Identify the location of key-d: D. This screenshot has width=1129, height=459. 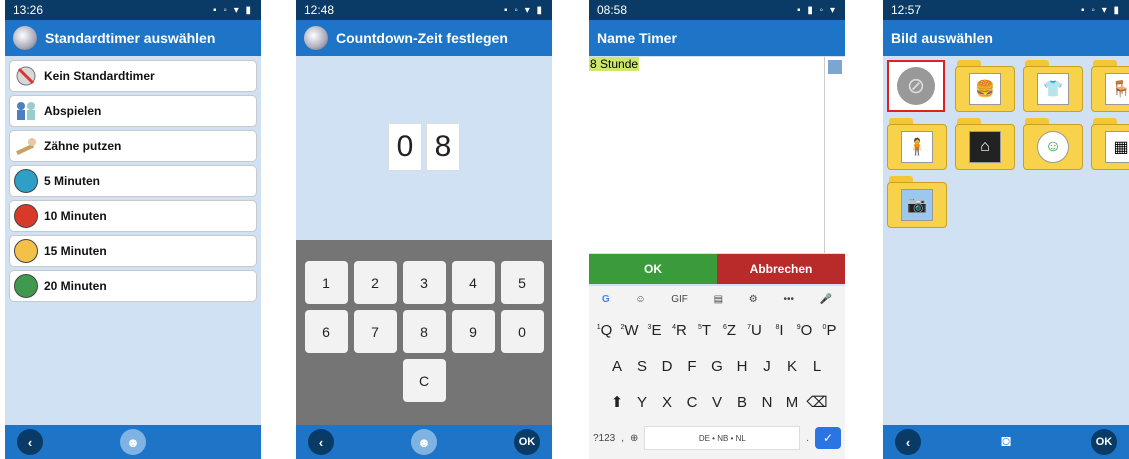
(667, 366).